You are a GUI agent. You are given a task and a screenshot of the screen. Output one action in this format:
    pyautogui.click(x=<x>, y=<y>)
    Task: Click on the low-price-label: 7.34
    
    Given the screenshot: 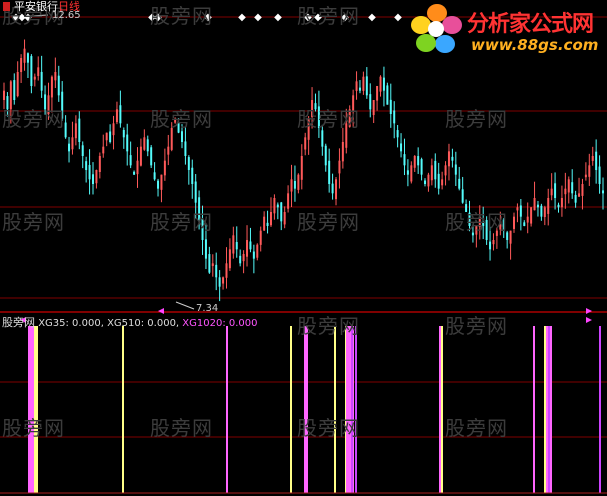 What is the action you would take?
    pyautogui.click(x=207, y=308)
    